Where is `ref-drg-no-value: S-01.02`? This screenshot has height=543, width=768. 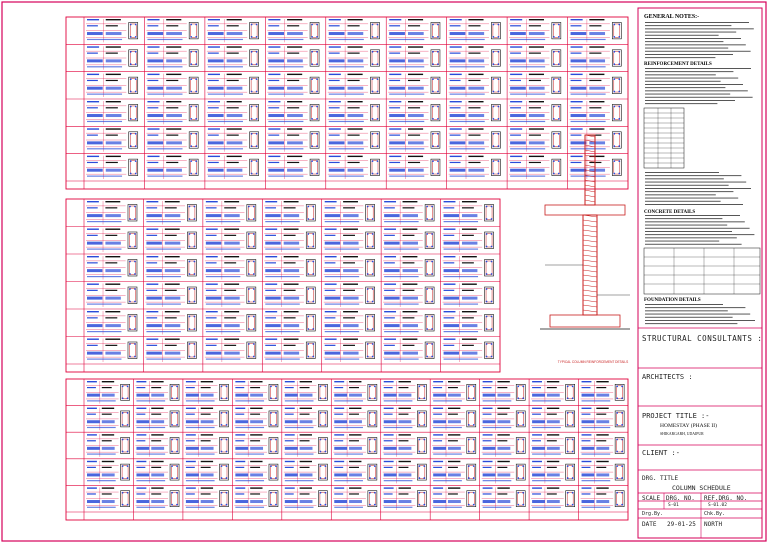
ref-drg-no-value: S-01.02 is located at coordinates (717, 505).